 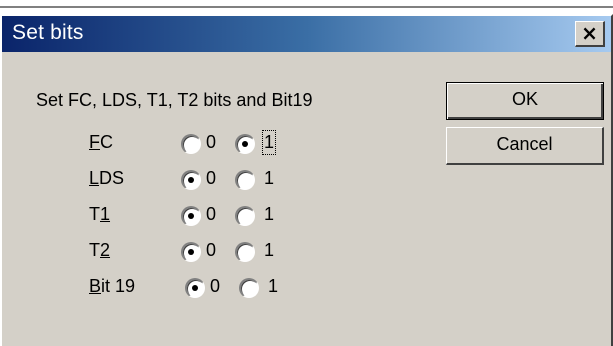 I want to click on close-button: ×, so click(x=590, y=34).